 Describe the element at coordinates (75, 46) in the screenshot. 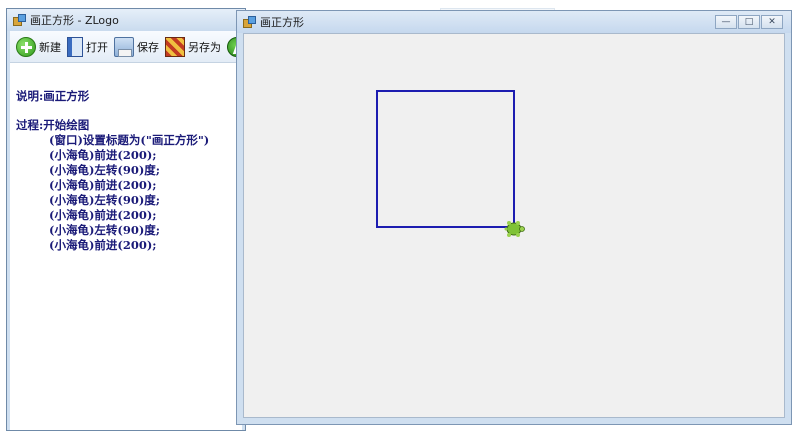

I see `open-icon` at that location.